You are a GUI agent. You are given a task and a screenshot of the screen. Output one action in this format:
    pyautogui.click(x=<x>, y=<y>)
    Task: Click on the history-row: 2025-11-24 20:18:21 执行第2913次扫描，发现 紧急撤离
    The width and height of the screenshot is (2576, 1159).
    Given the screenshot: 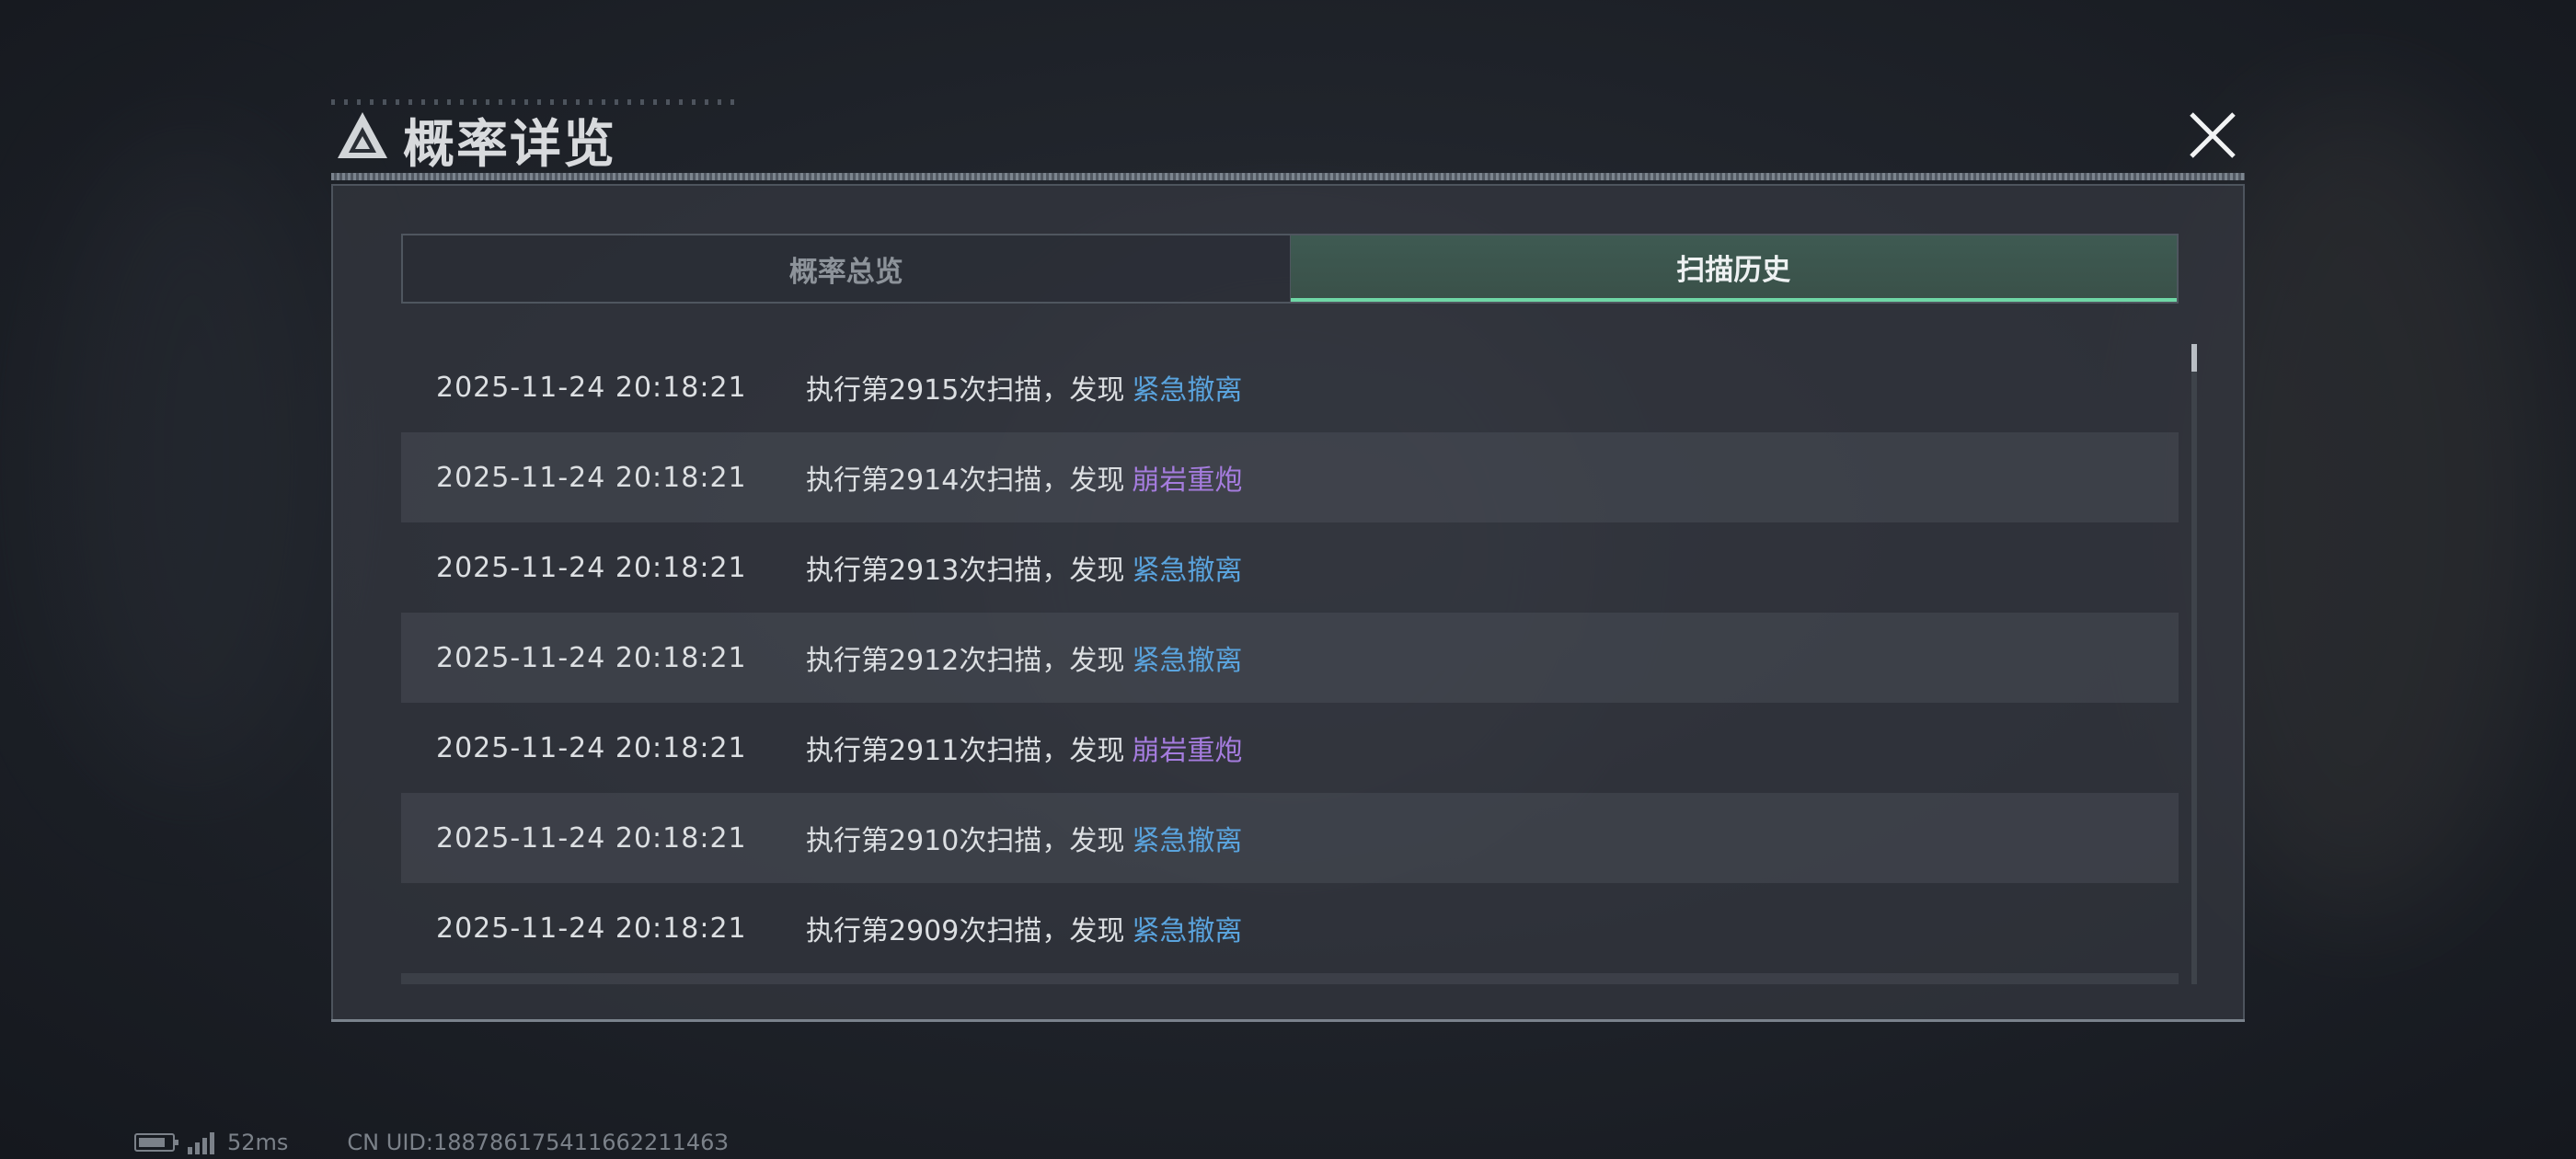 What is the action you would take?
    pyautogui.click(x=1290, y=567)
    